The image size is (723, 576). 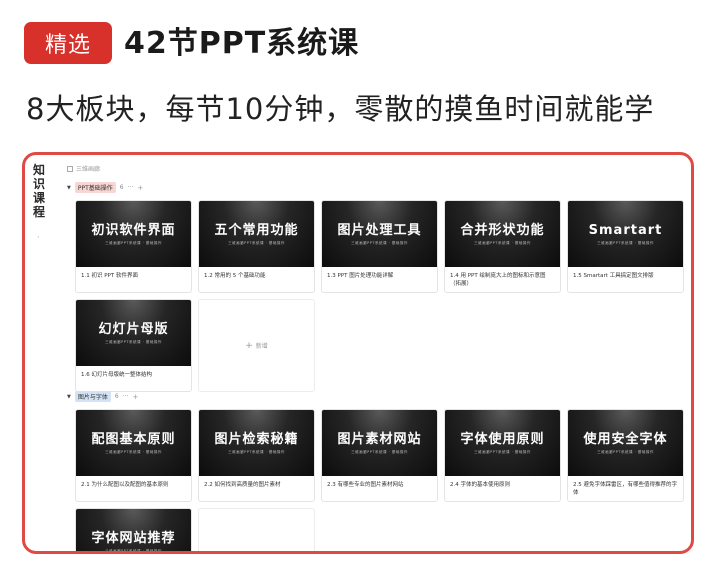 I want to click on card-caption: 1.1 初识 PPT 软件界面, so click(x=109, y=276).